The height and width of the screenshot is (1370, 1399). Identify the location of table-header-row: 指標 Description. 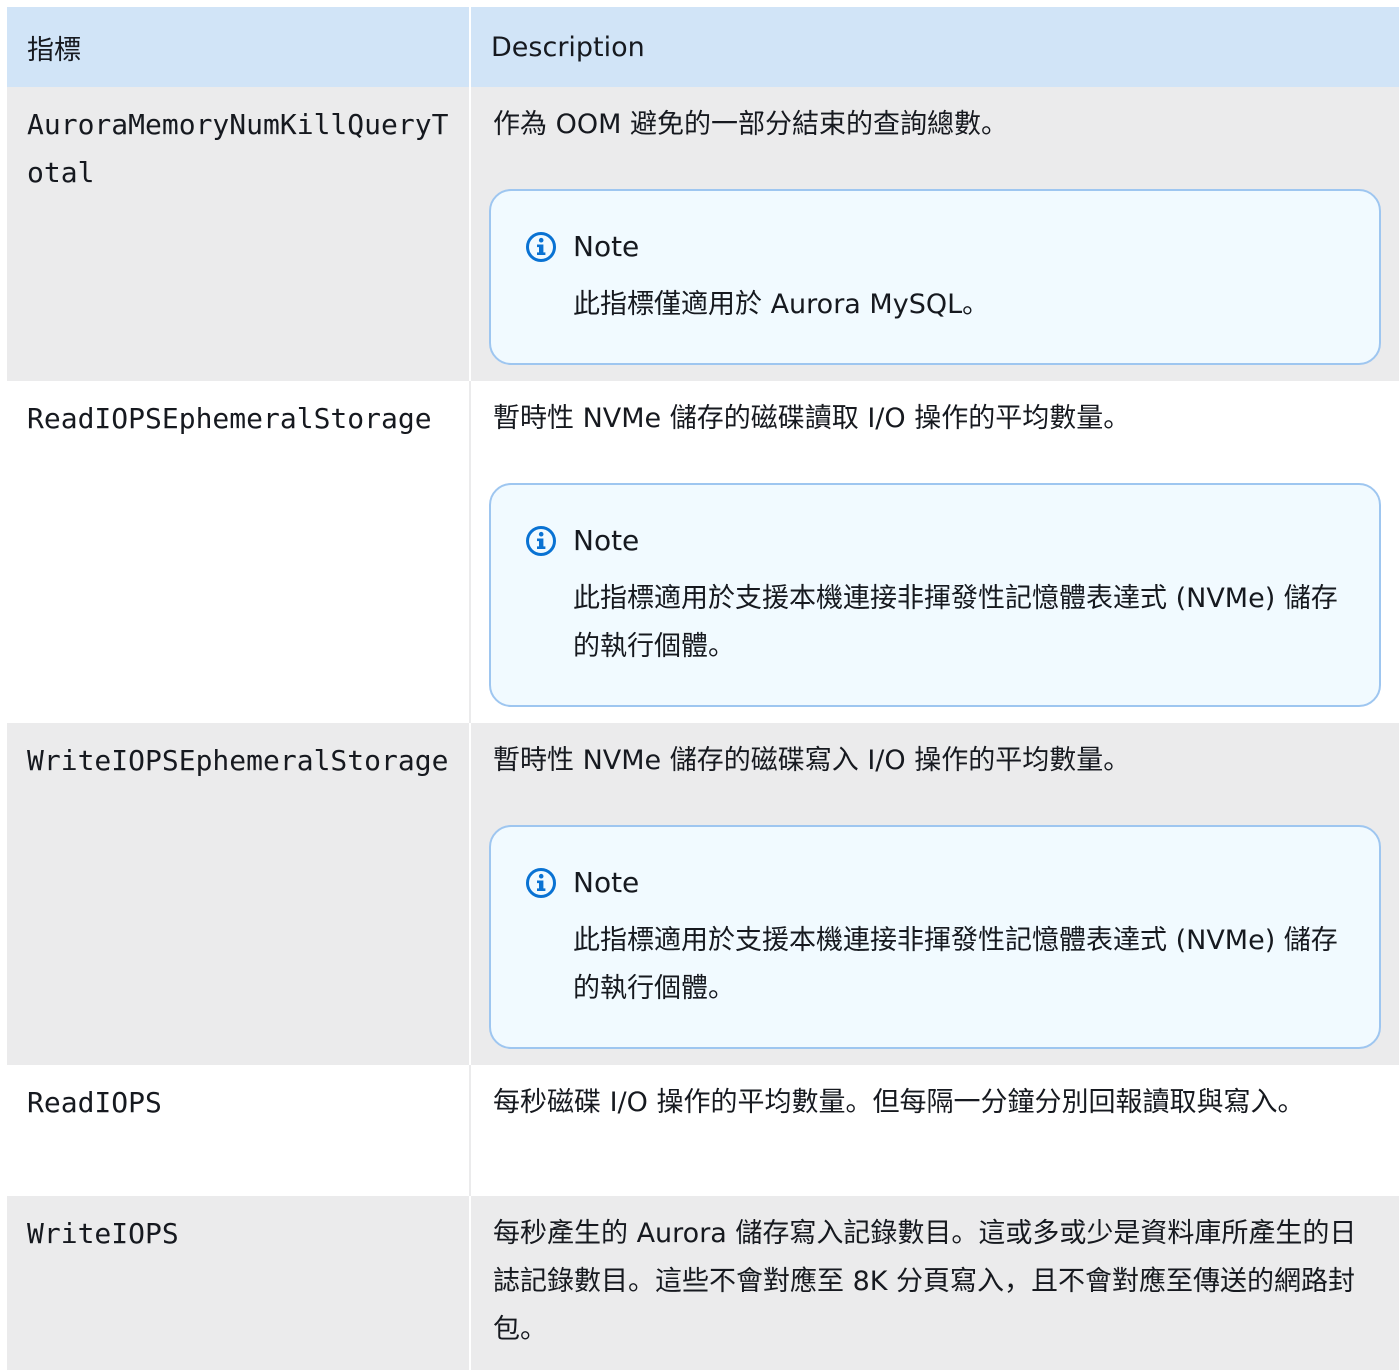
(703, 47).